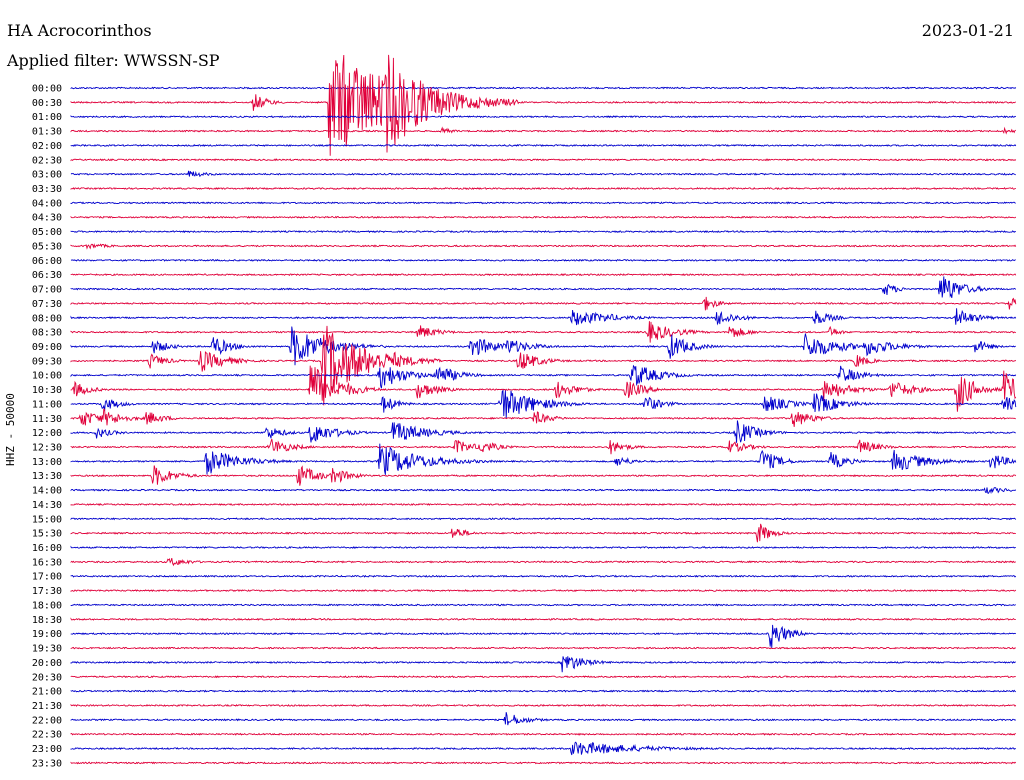 The image size is (1024, 780). I want to click on row-time-label: 06:00, so click(47, 261).